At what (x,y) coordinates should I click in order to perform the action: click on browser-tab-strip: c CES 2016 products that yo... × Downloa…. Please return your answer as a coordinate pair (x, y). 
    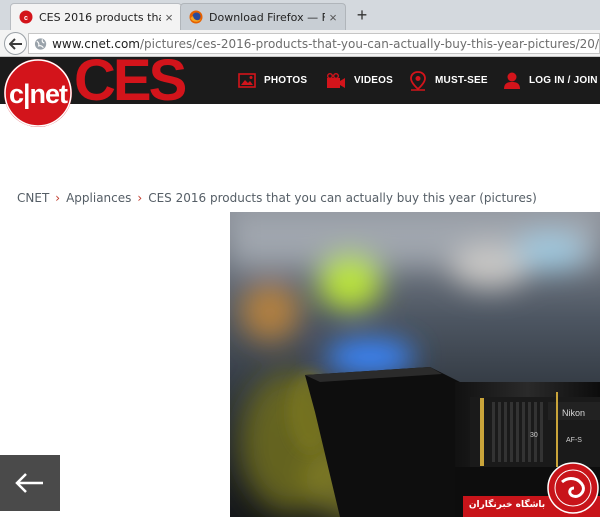
    Looking at the image, I should click on (300, 15).